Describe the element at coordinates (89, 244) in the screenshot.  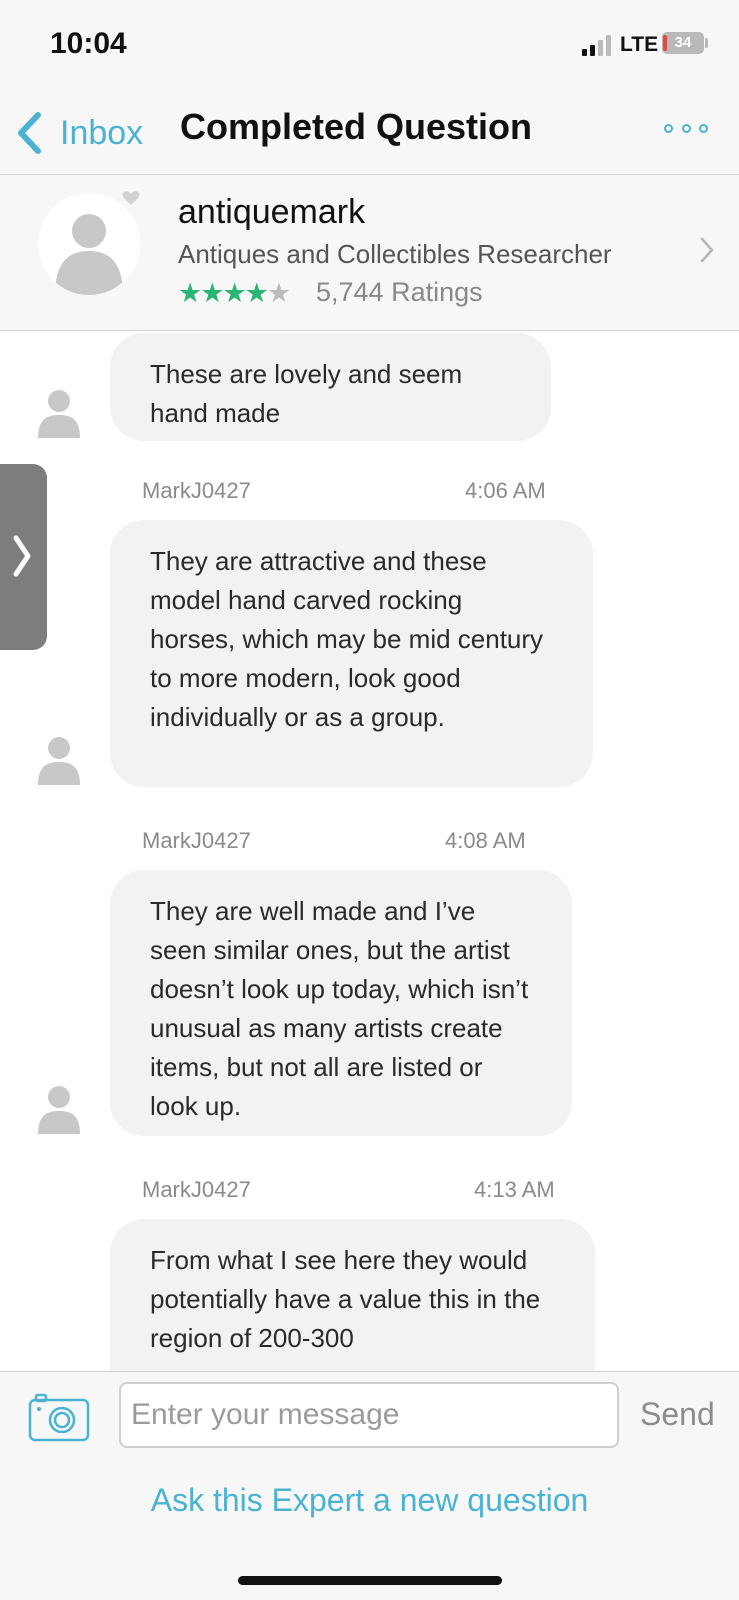
I see `expert-avatar` at that location.